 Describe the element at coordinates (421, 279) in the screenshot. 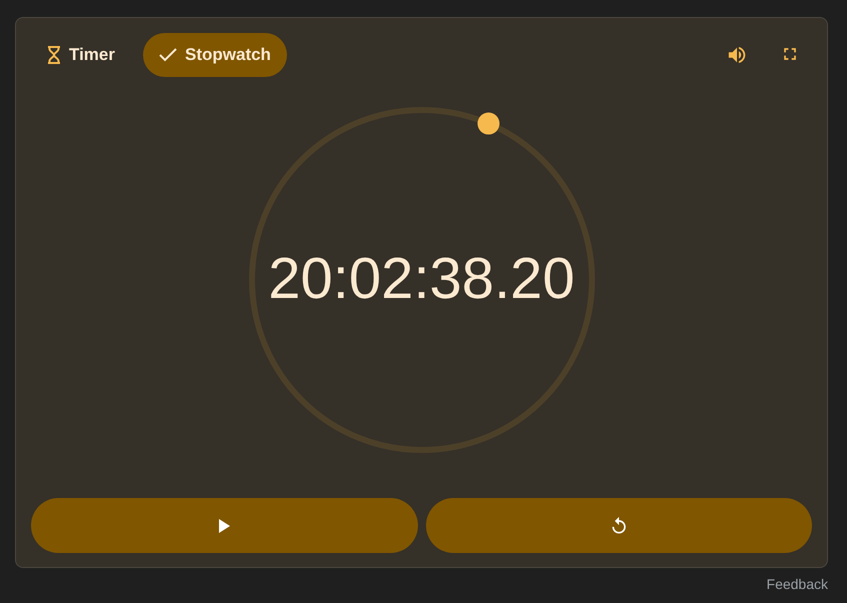

I see `elapsed-time: 20:02:38.20` at that location.